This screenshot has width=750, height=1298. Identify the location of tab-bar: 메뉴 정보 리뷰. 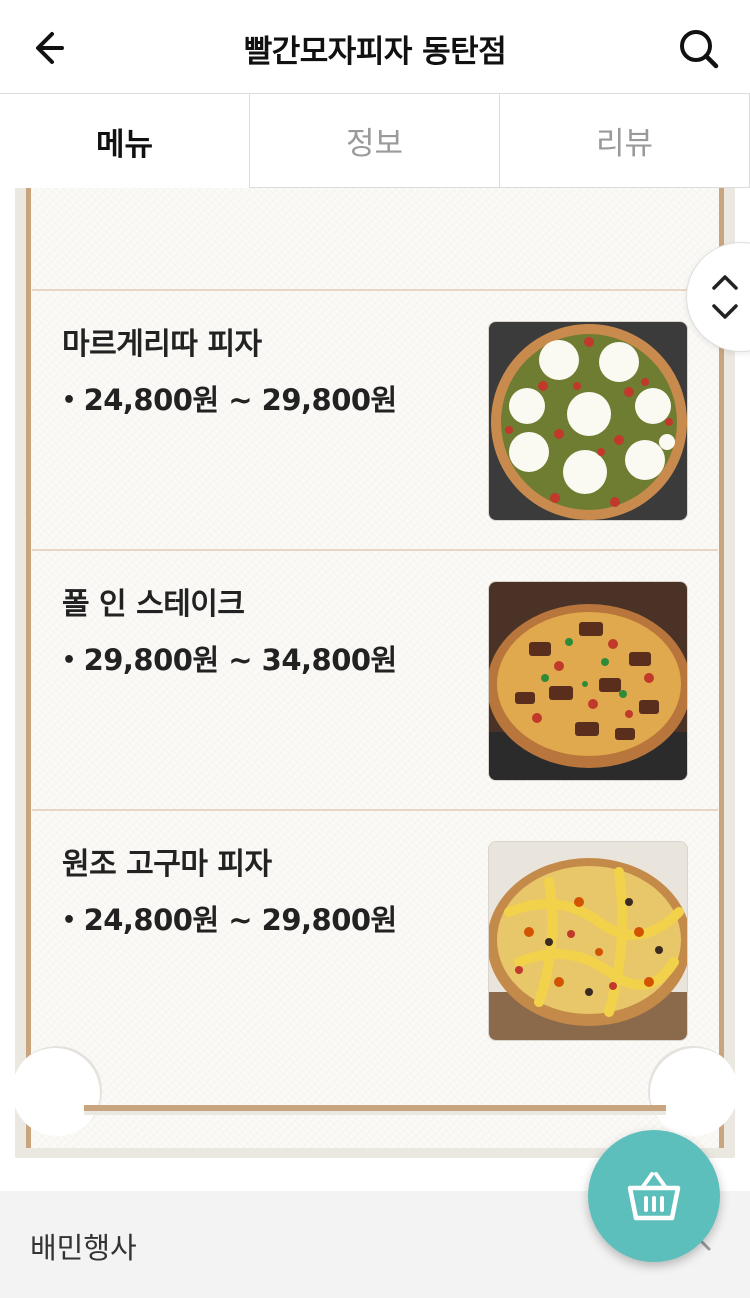
(375, 141).